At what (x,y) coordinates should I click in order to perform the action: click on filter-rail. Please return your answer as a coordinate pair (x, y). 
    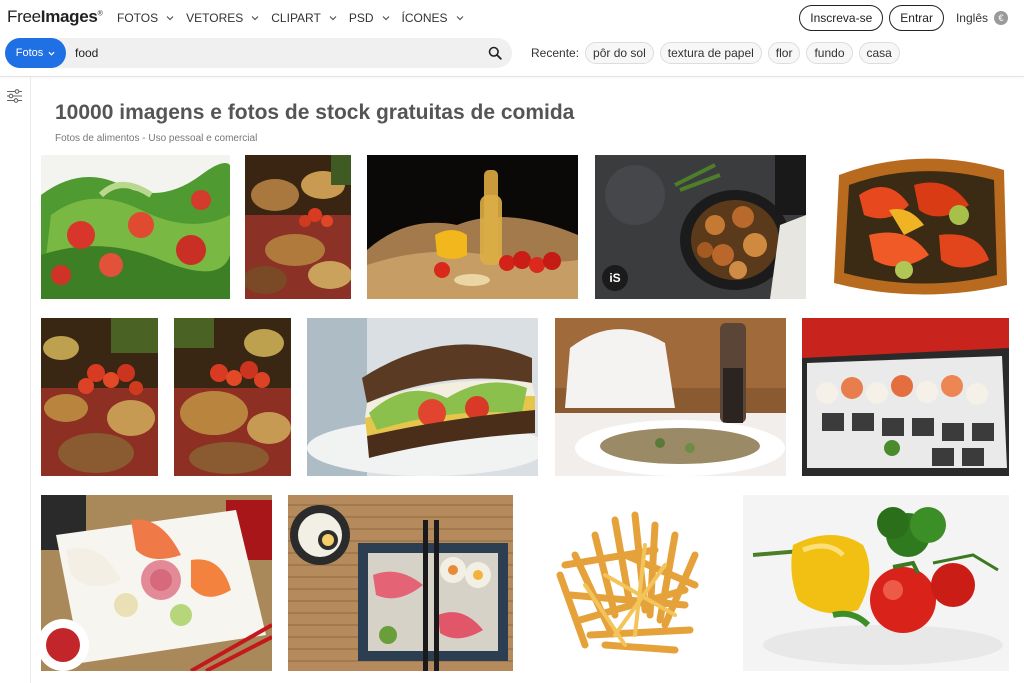
    Looking at the image, I should click on (15, 380).